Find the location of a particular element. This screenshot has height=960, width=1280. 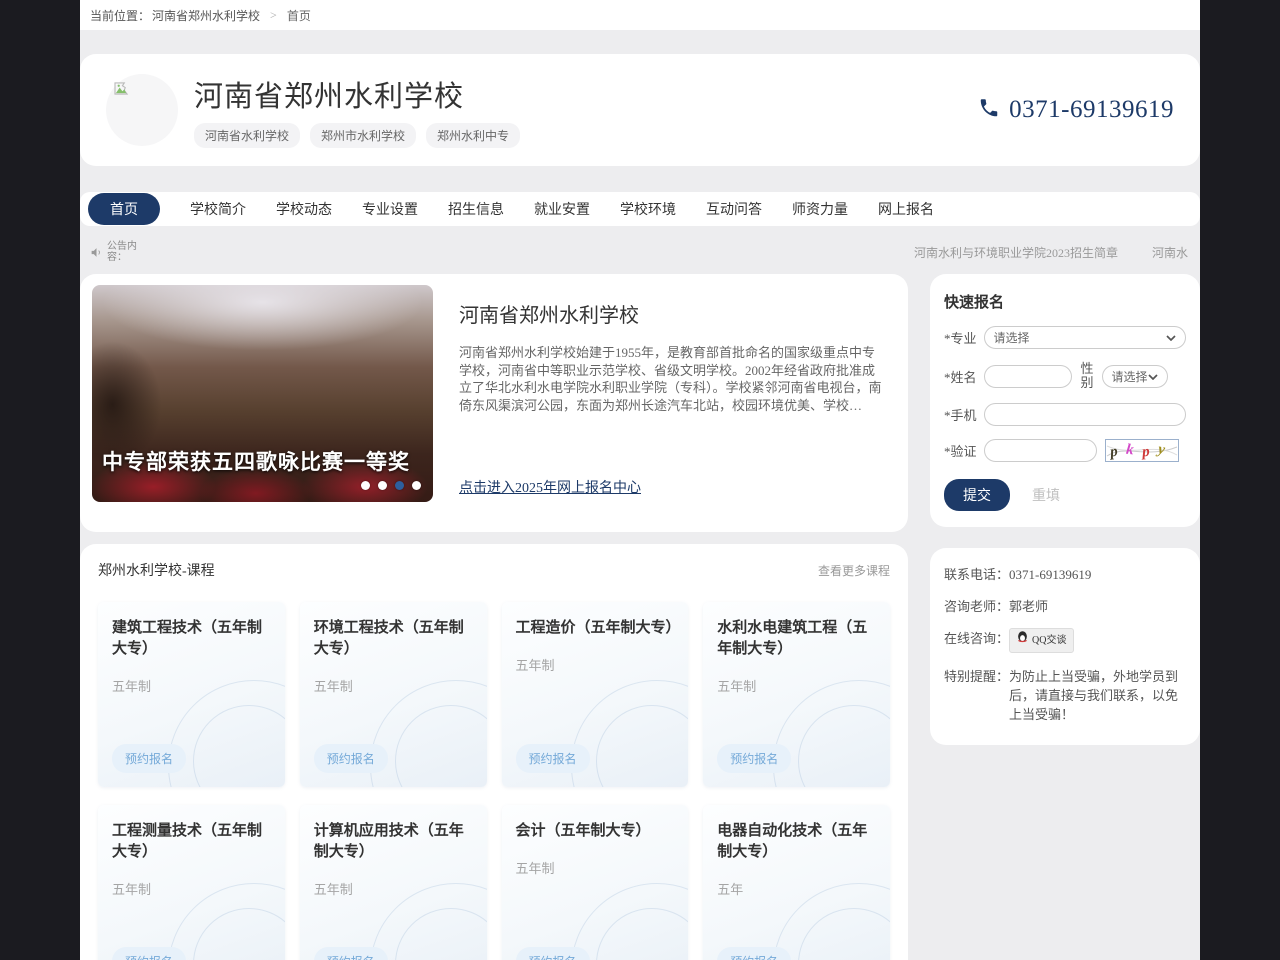

carousel-dot-active is located at coordinates (399, 485).